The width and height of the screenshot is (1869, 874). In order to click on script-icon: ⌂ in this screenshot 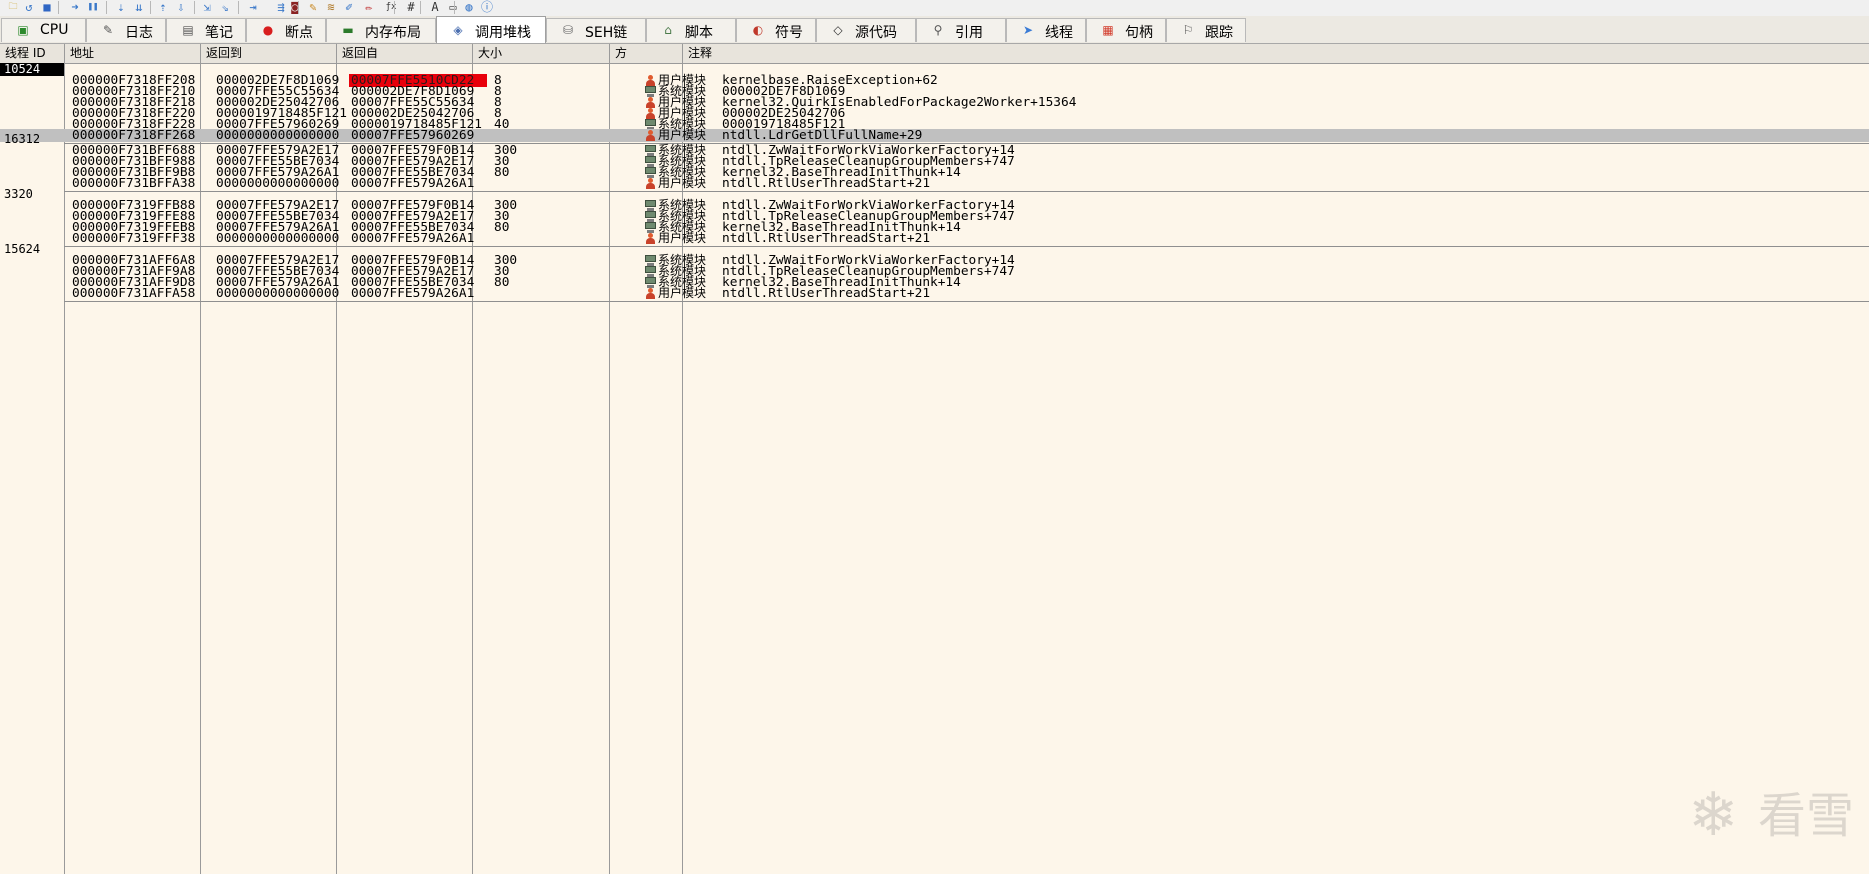, I will do `click(668, 30)`.